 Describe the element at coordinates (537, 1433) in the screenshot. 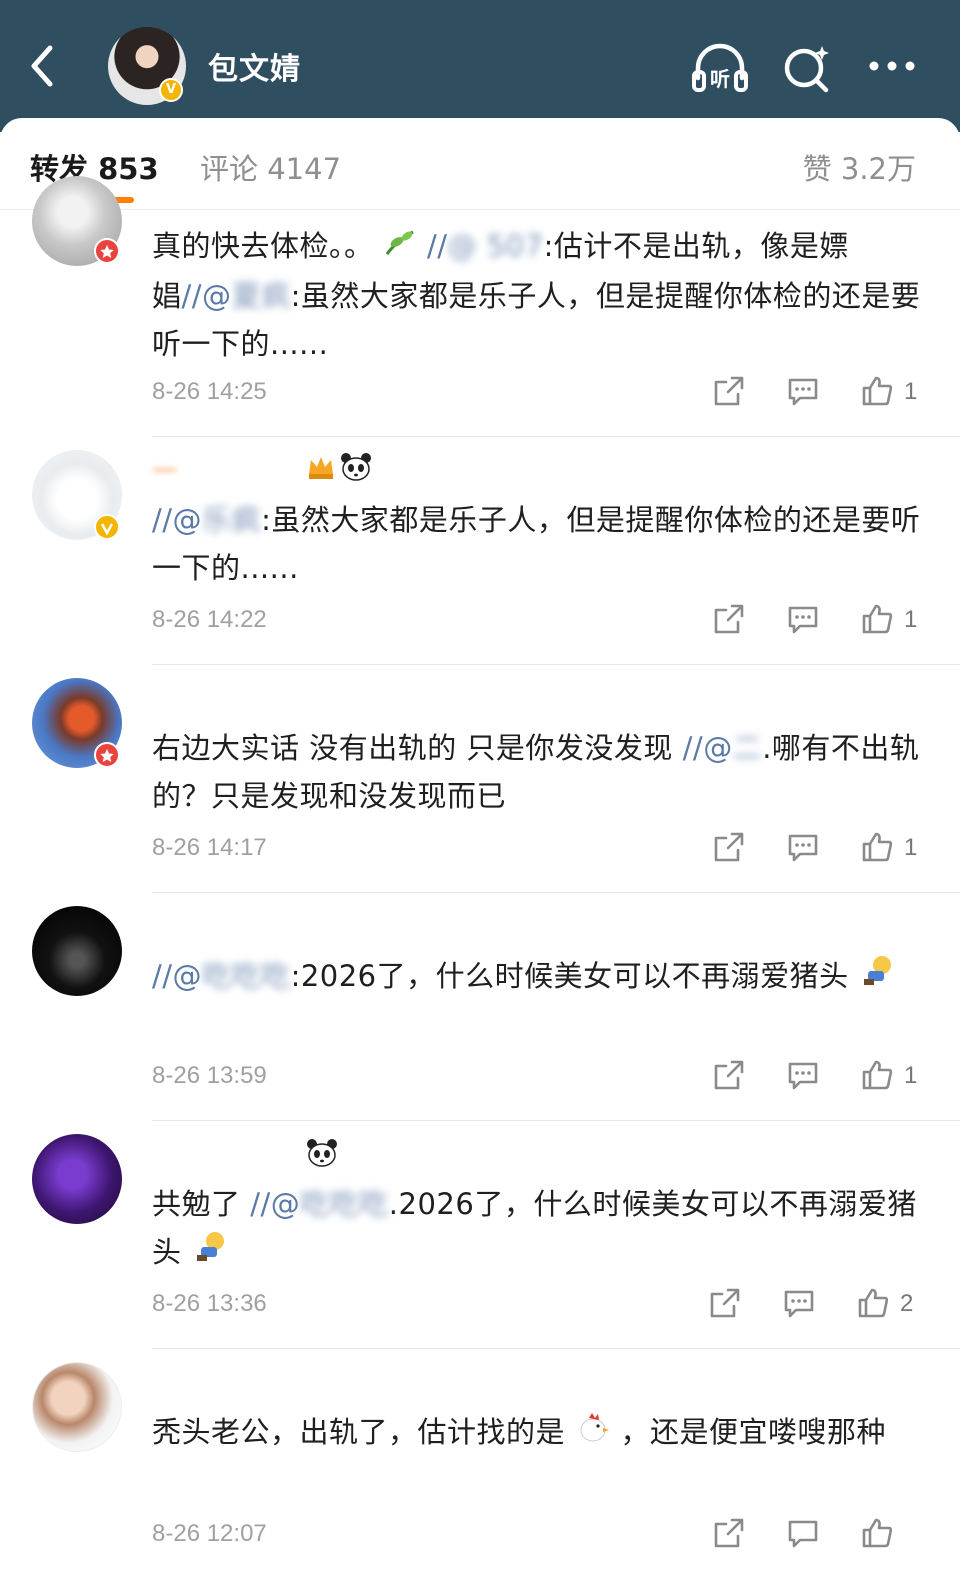

I see `comment-text: 秃头老公，出轨了，估计找的是 ，还是便宜喽嗖那种` at that location.